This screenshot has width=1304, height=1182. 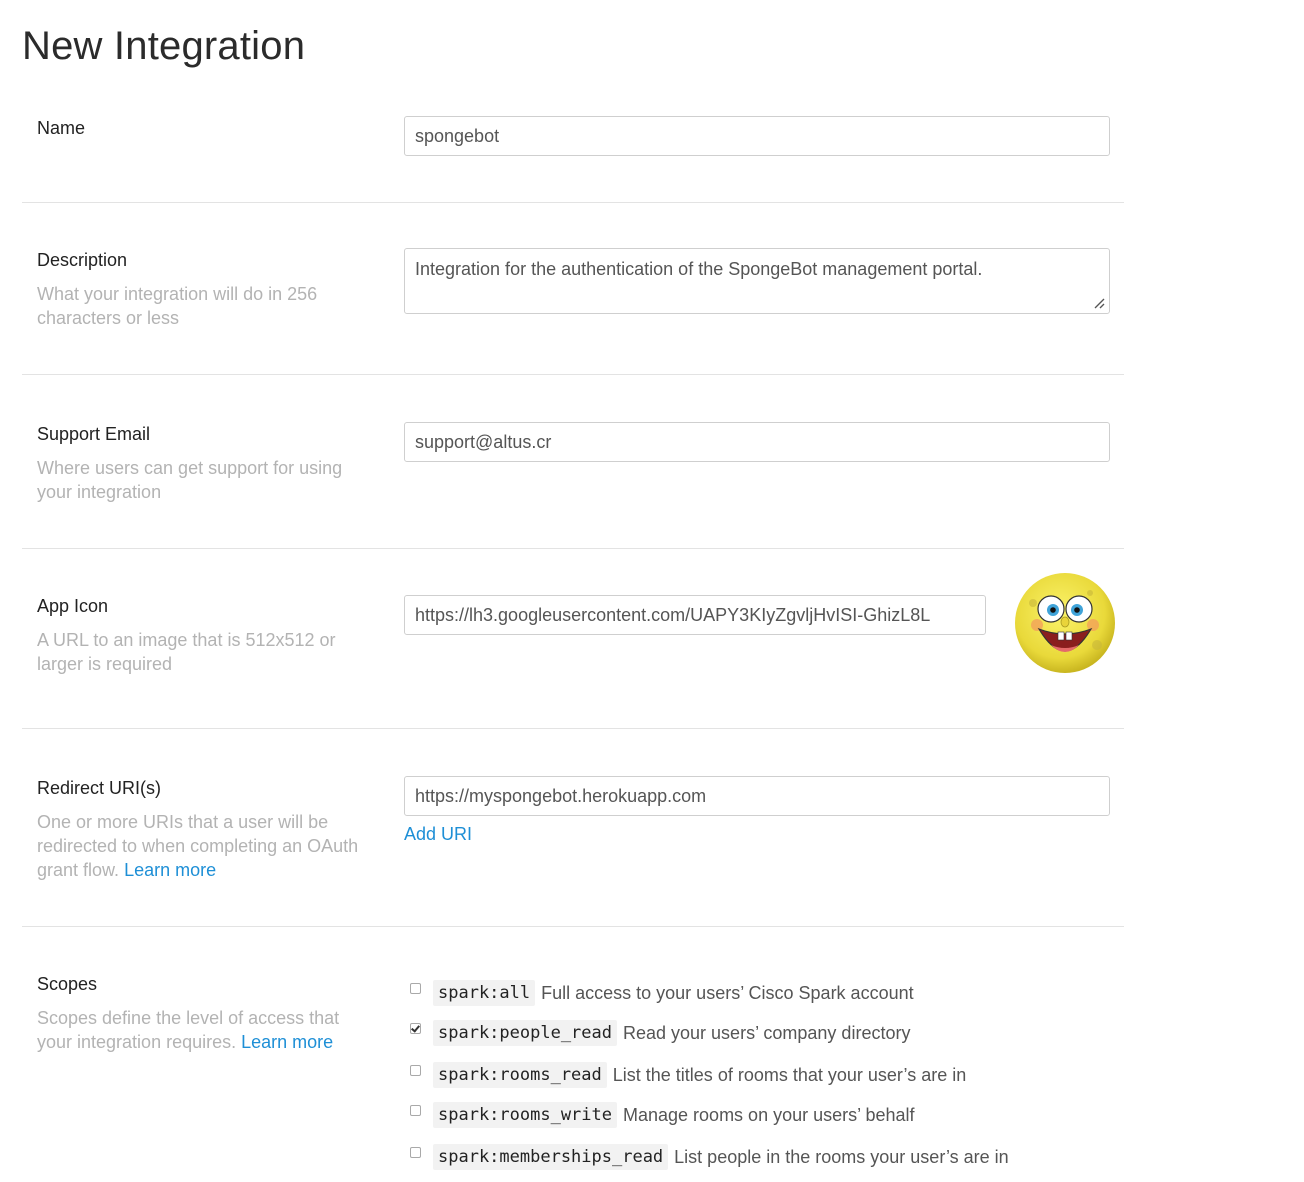 What do you see at coordinates (757, 796) in the screenshot?
I see `redirect-uri-input: https://myspongebot.herokuapp.com` at bounding box center [757, 796].